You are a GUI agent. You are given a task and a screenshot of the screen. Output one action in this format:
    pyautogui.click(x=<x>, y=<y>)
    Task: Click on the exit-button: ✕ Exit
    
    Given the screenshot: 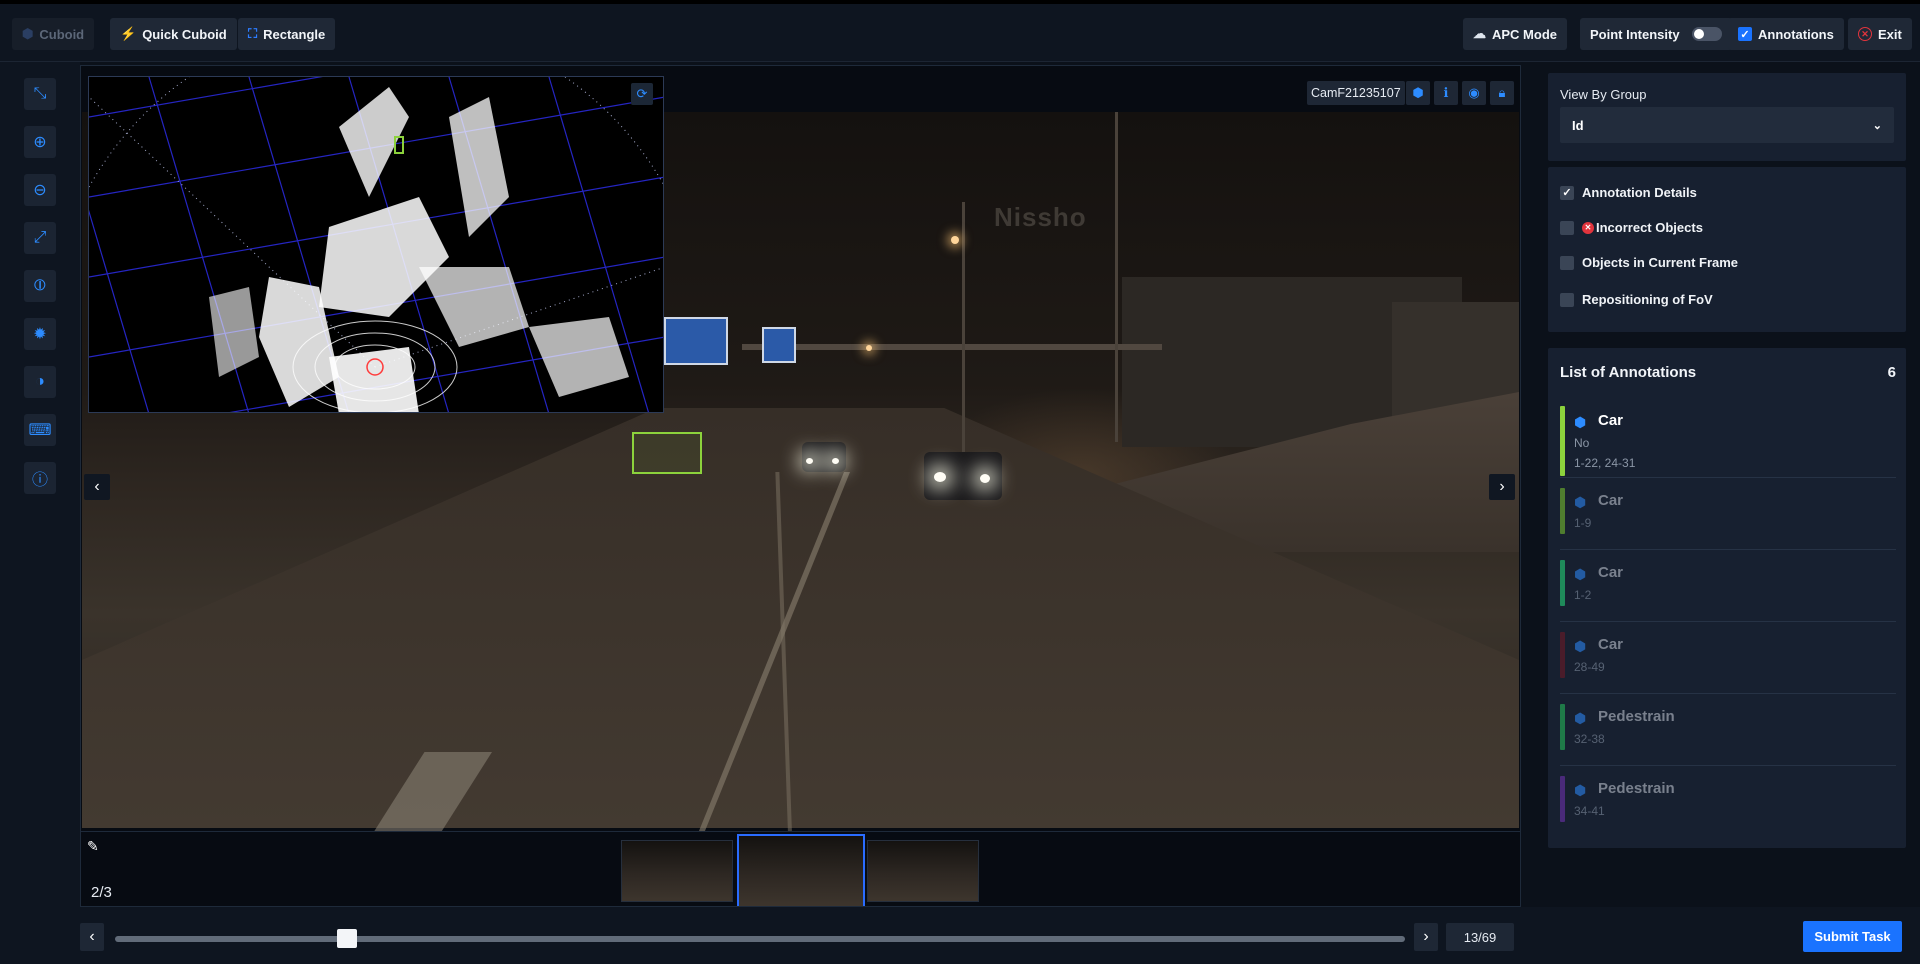 What is the action you would take?
    pyautogui.click(x=1880, y=34)
    